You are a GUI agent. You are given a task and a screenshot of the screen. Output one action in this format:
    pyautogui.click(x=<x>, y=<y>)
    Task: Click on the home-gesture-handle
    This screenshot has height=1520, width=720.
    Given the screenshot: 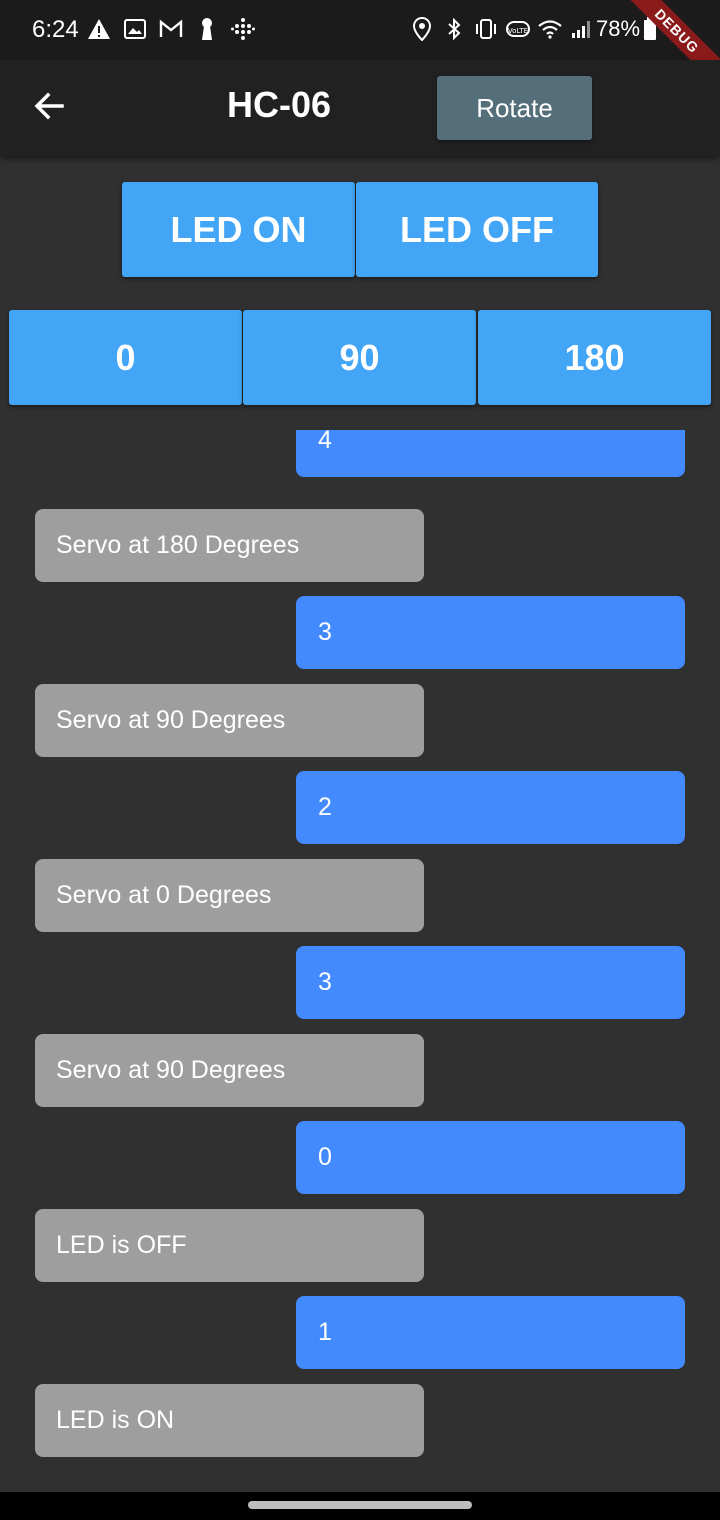 What is the action you would take?
    pyautogui.click(x=360, y=1505)
    